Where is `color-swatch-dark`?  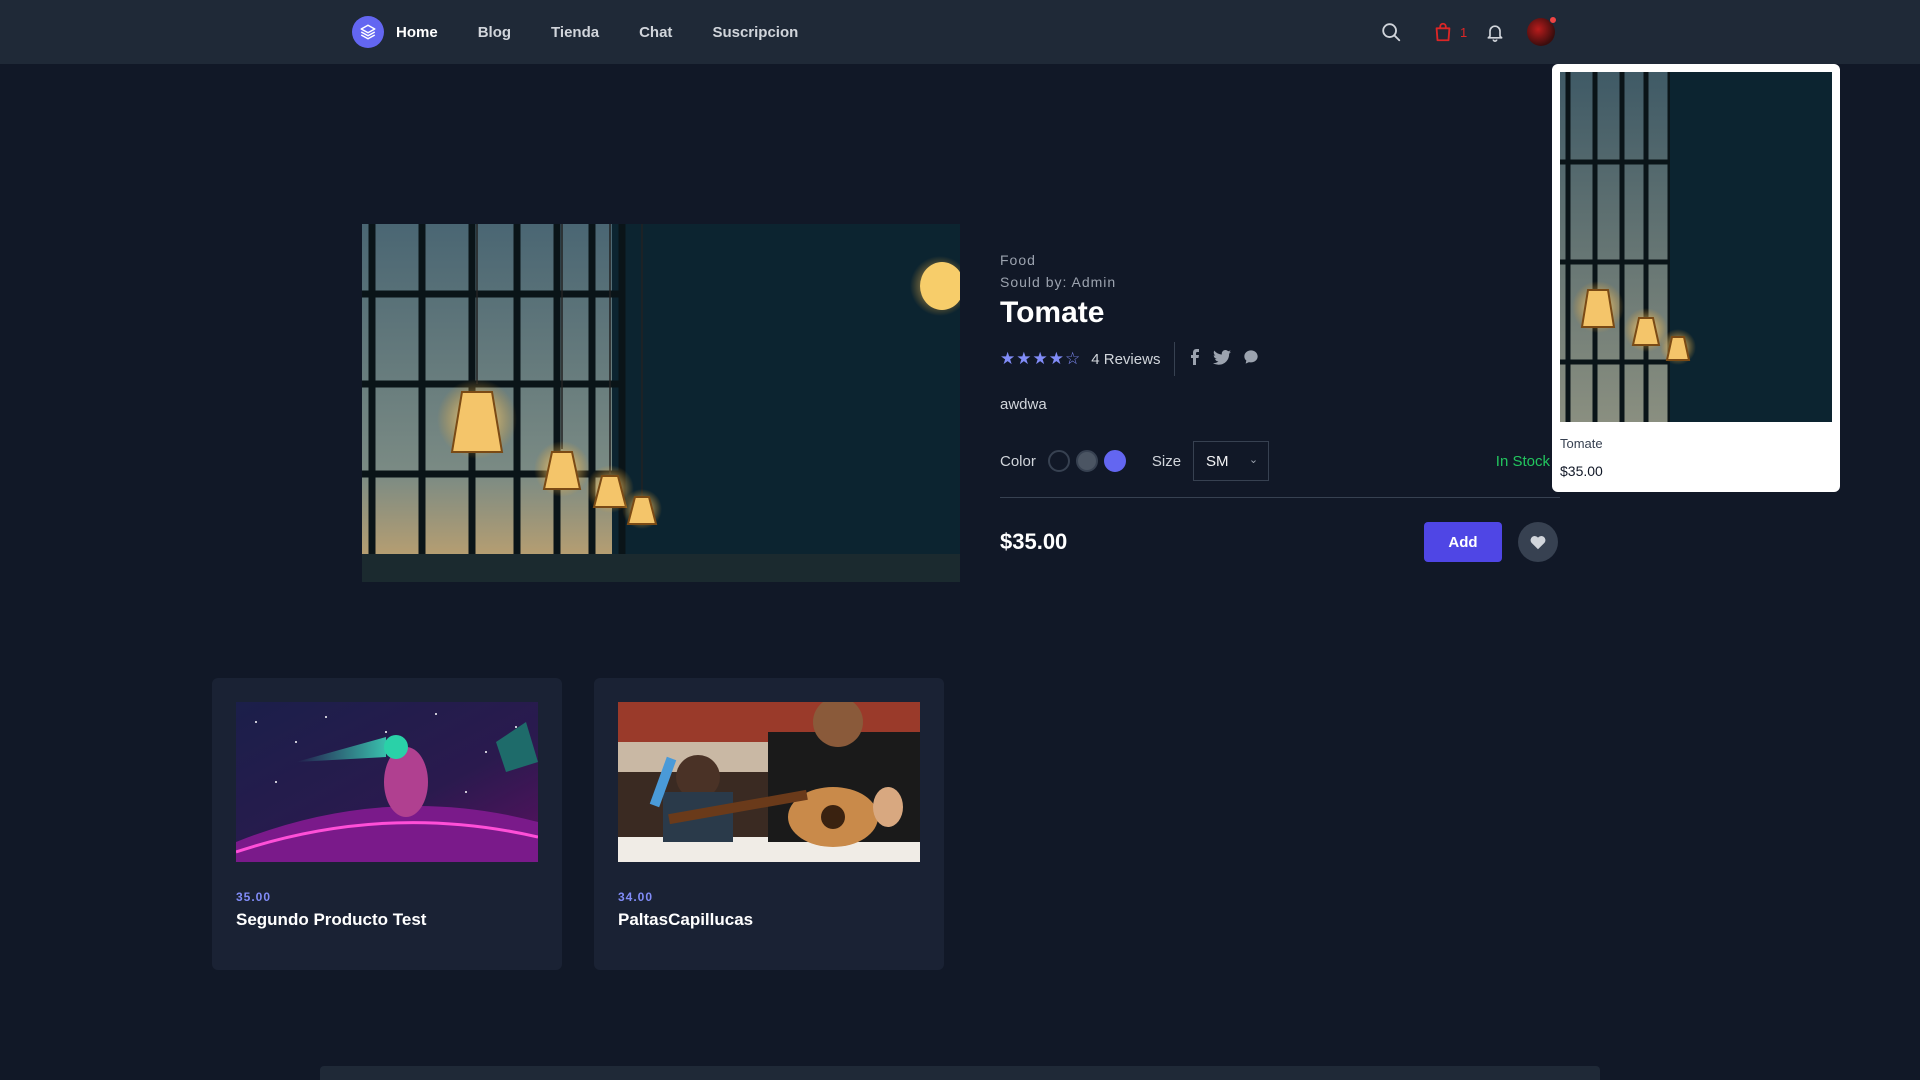 color-swatch-dark is located at coordinates (1058, 461).